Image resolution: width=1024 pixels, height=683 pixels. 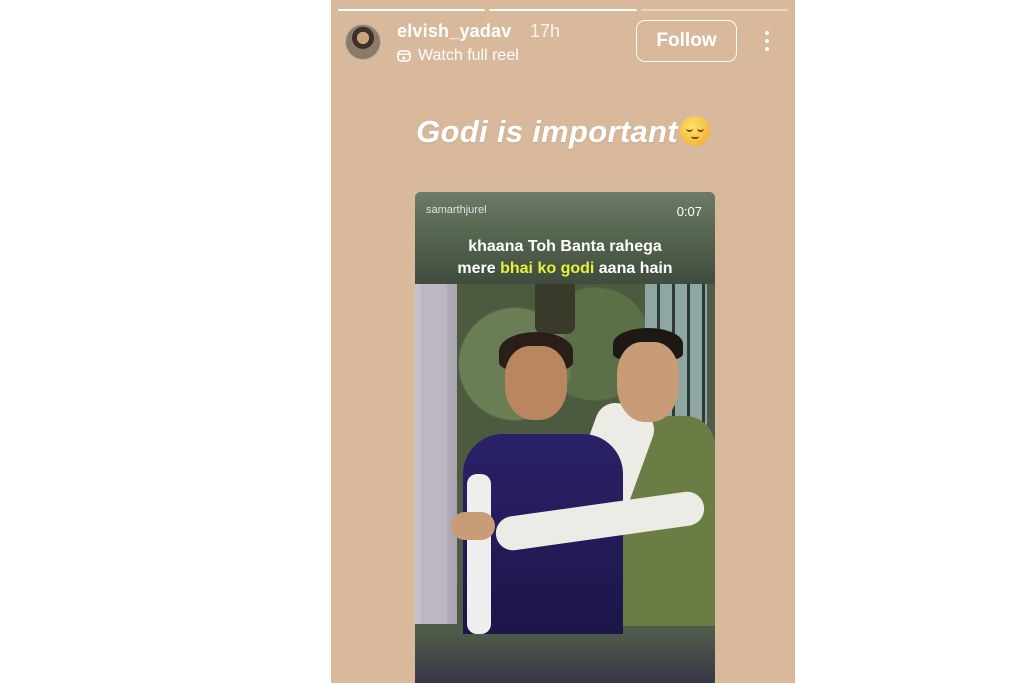 I want to click on reel-subtitle-line-1: khaana Toh Banta rahega, so click(x=565, y=246).